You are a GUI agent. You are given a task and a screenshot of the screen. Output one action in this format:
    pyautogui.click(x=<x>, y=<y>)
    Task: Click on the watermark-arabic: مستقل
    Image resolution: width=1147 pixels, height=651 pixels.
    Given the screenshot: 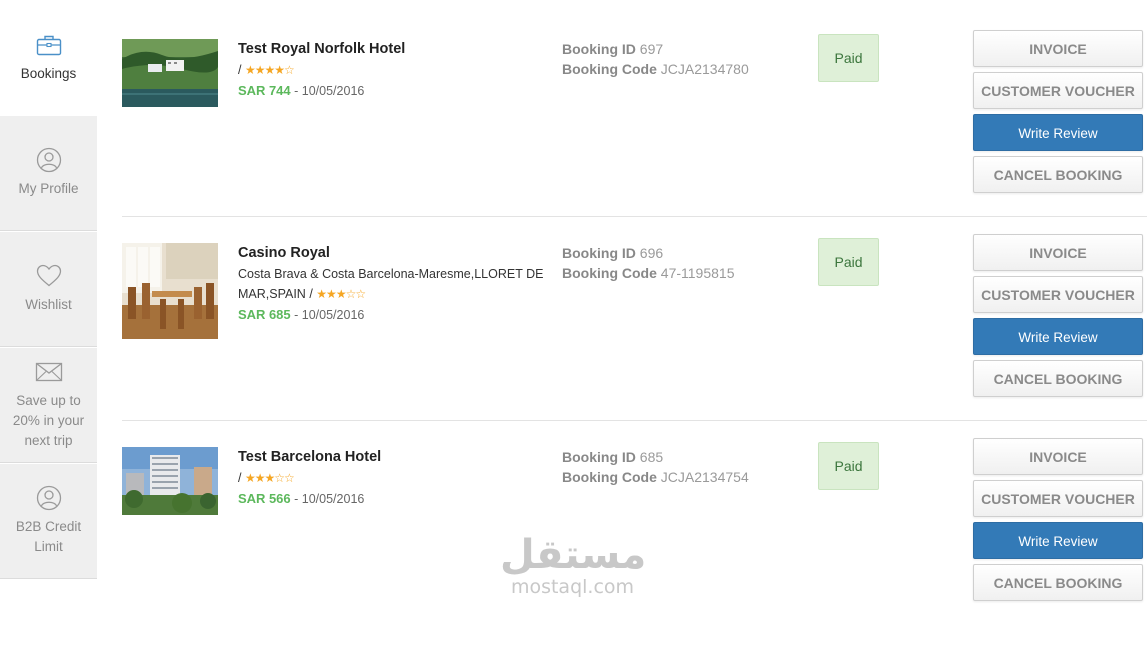 What is the action you would take?
    pyautogui.click(x=573, y=555)
    